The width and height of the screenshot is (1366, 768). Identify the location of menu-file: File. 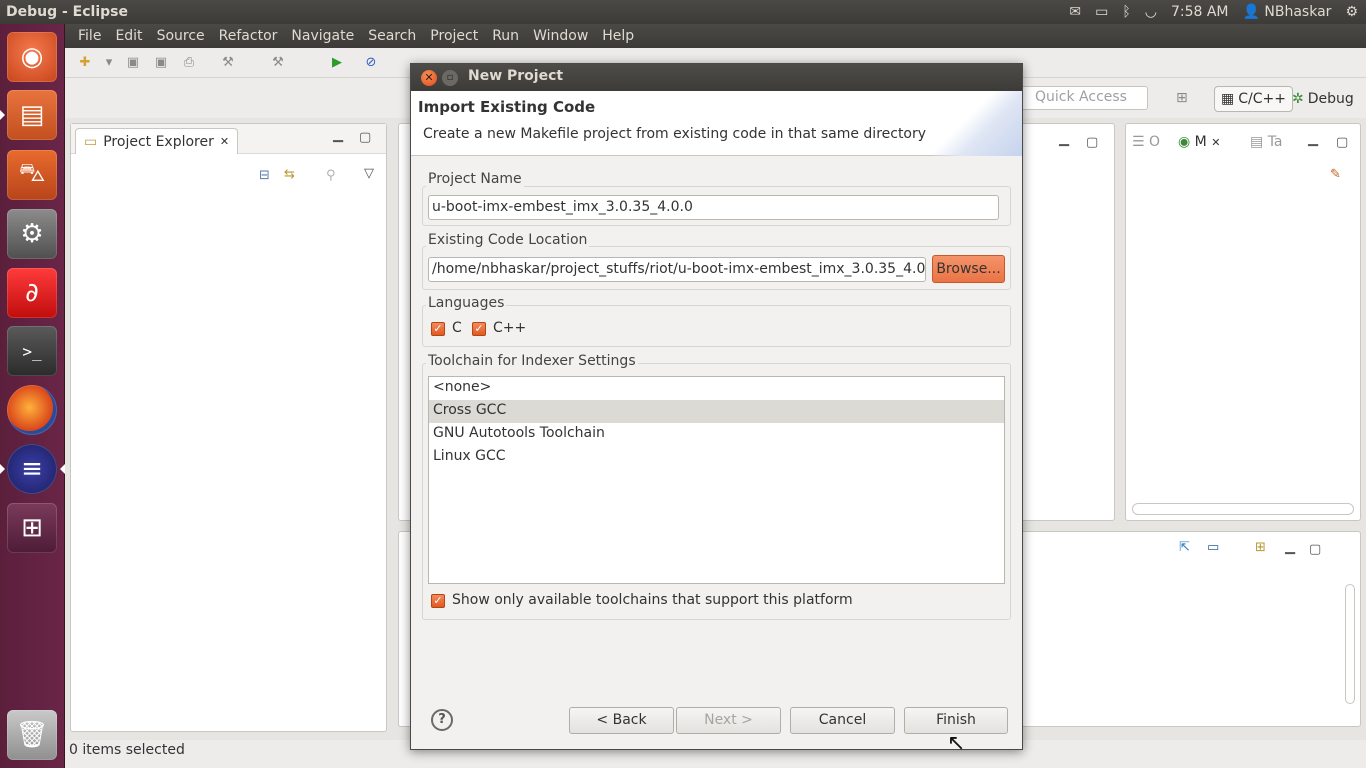
(89, 36).